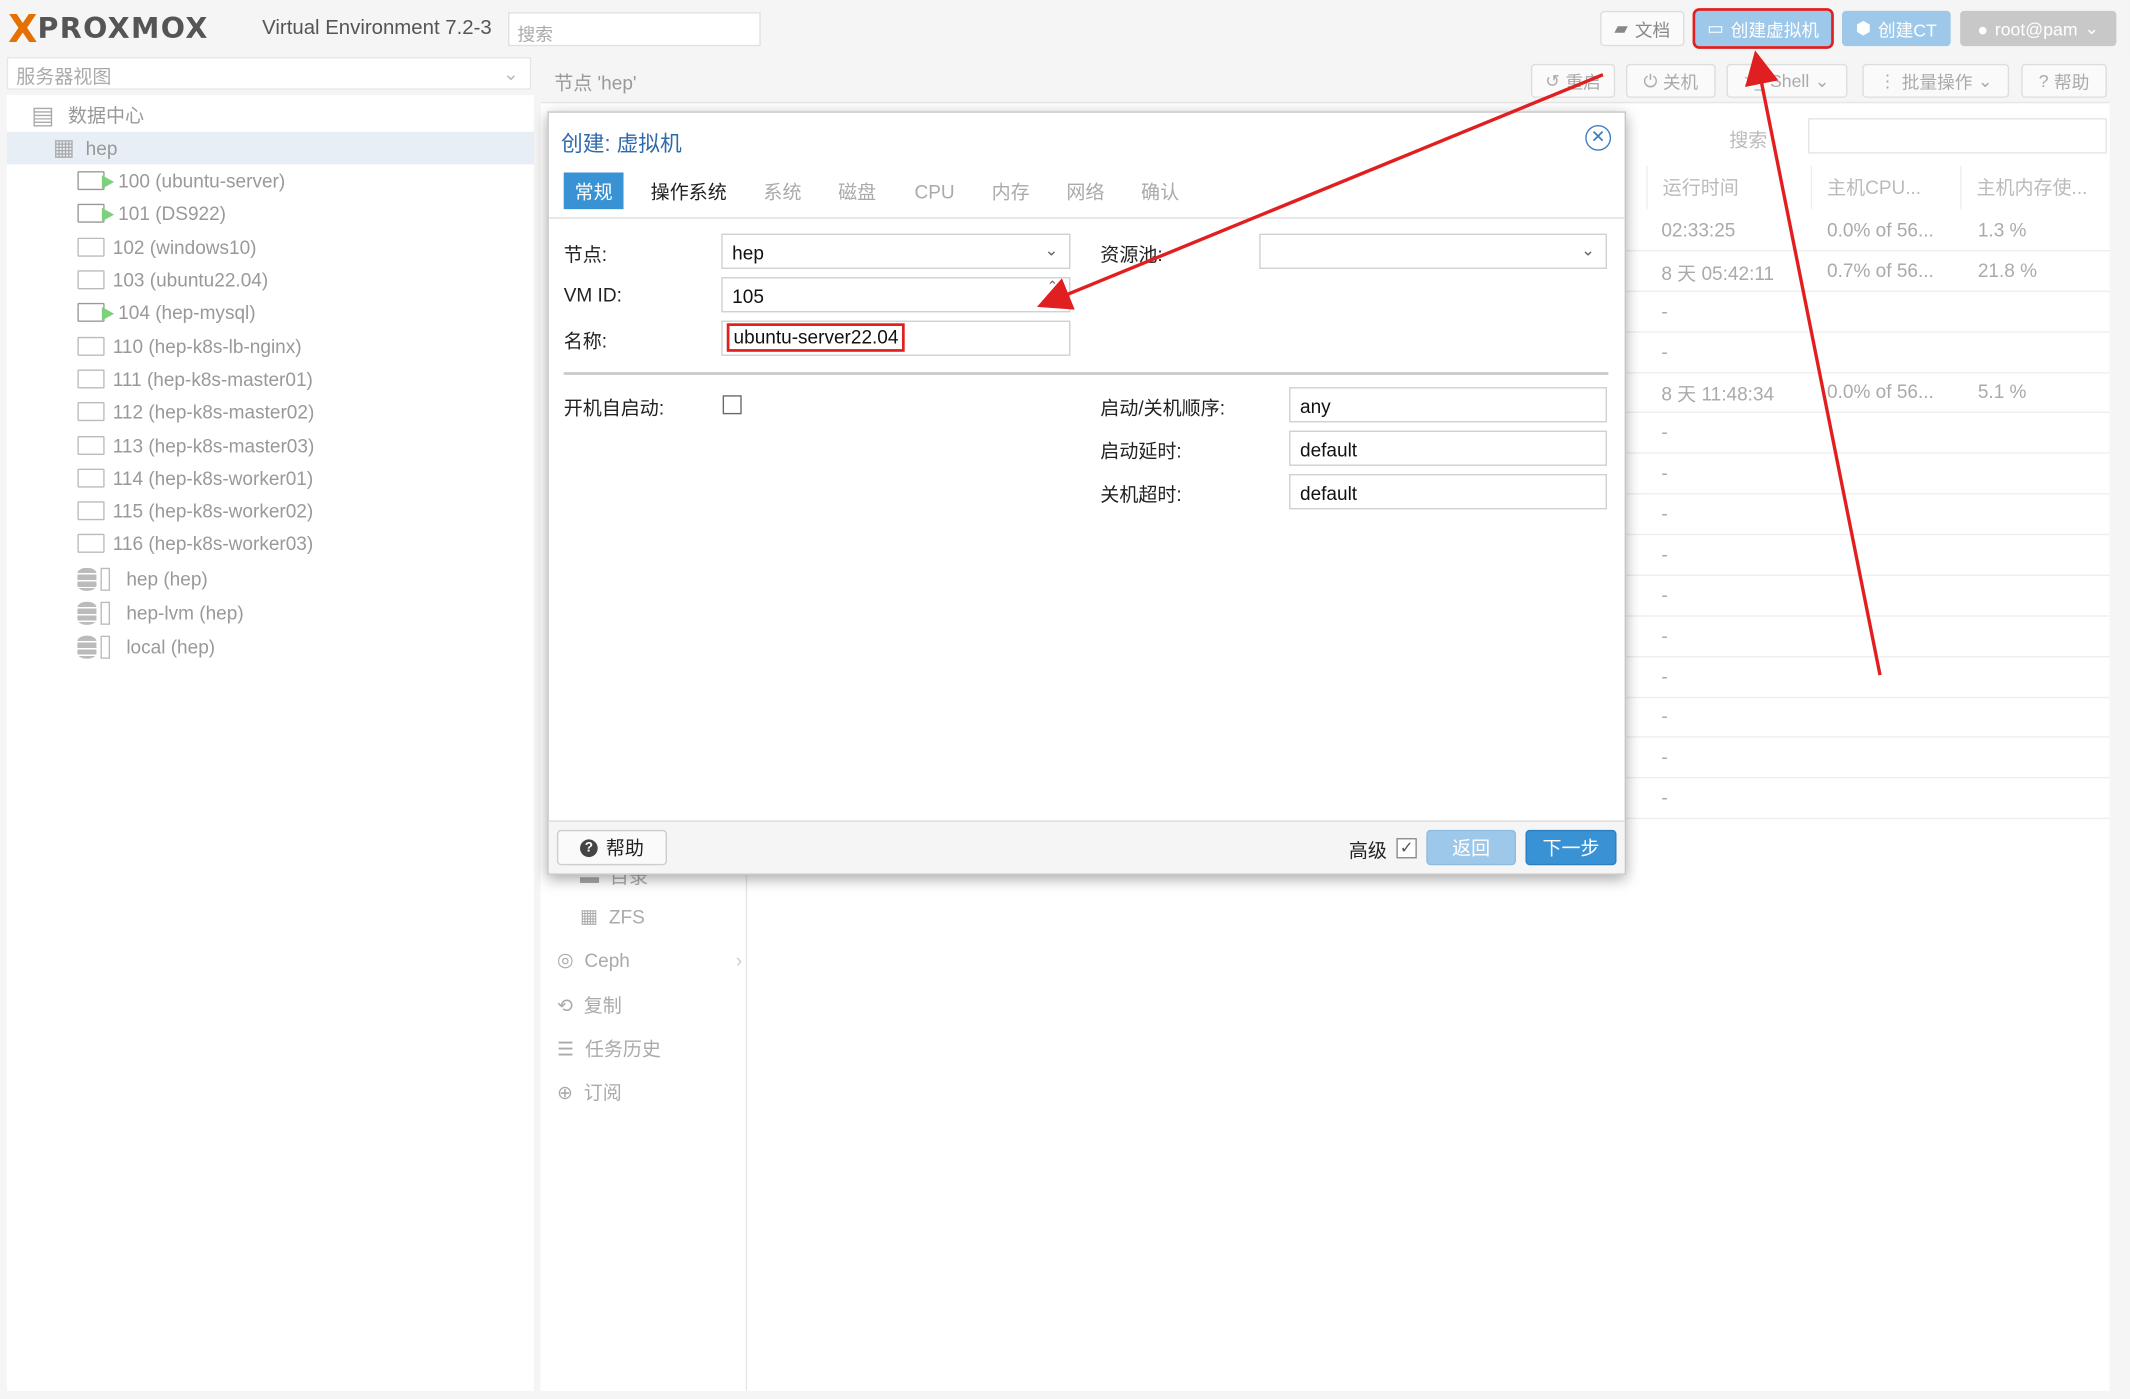 The image size is (2130, 1399). I want to click on spinner-arrows-icon: ⌃ ⌄, so click(1052, 293).